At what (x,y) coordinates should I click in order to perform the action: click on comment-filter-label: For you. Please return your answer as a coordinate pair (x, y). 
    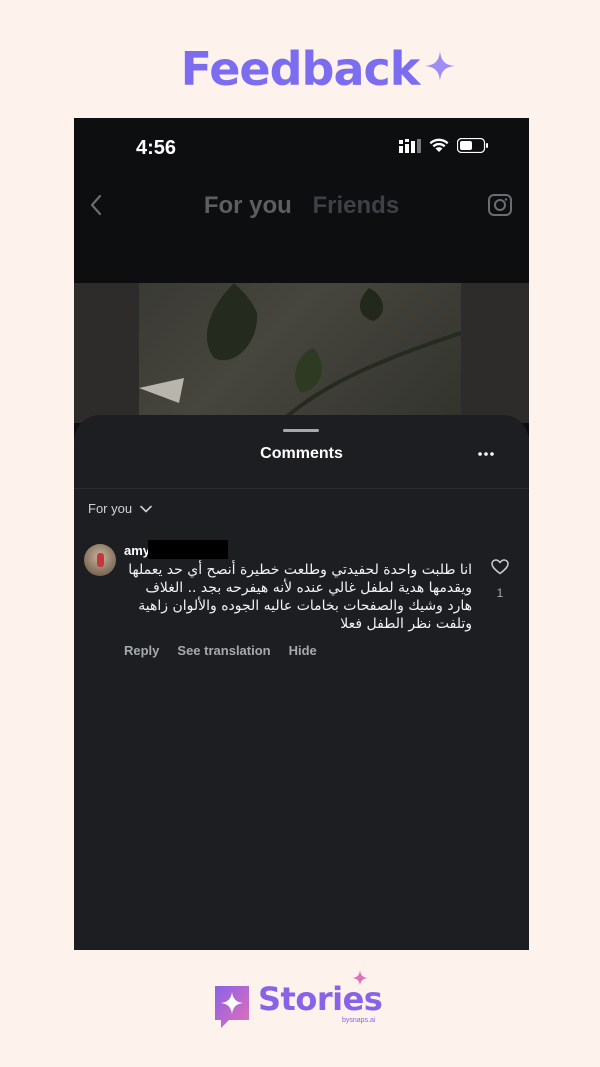
    Looking at the image, I should click on (110, 508).